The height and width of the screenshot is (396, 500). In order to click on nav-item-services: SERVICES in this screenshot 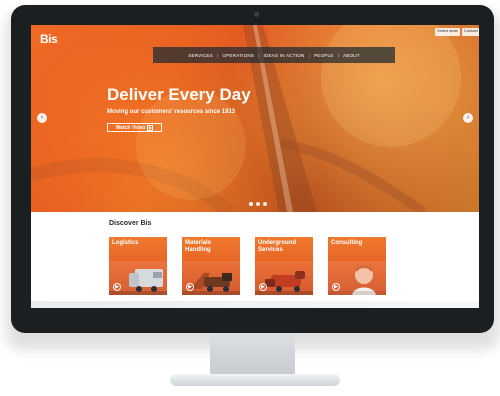, I will do `click(200, 55)`.